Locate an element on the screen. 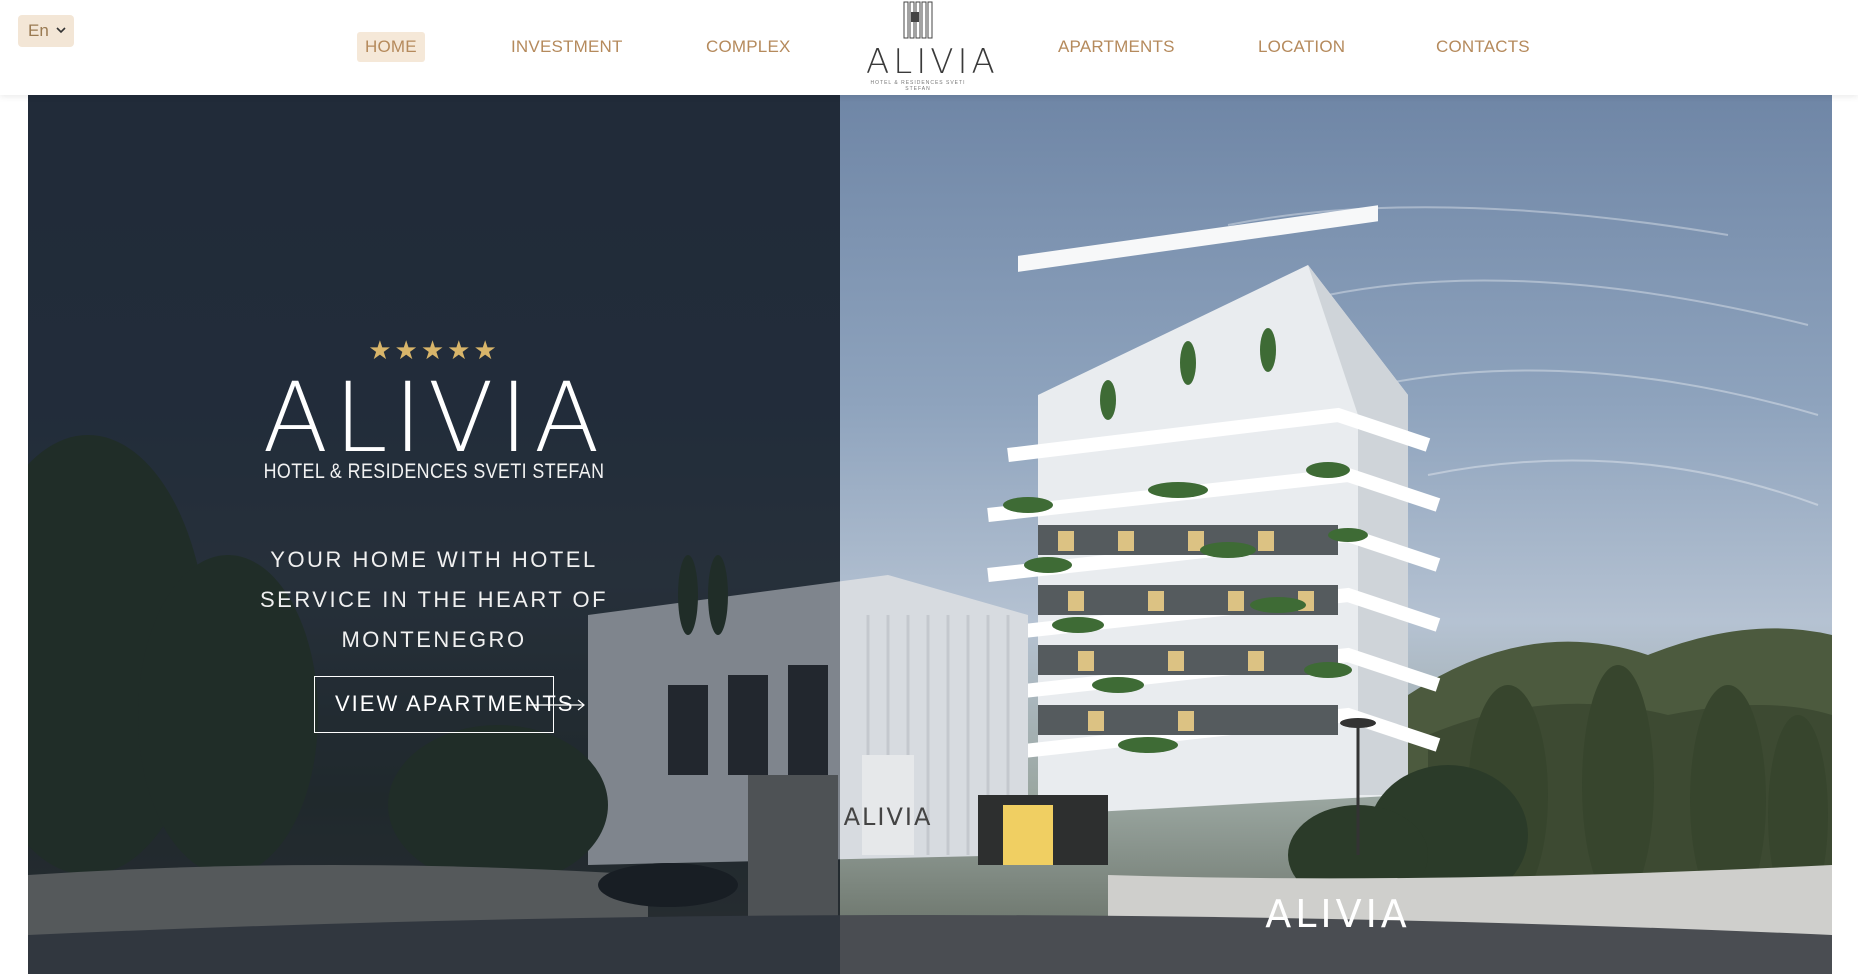  nav-apartments: APARTMENTS is located at coordinates (1116, 47).